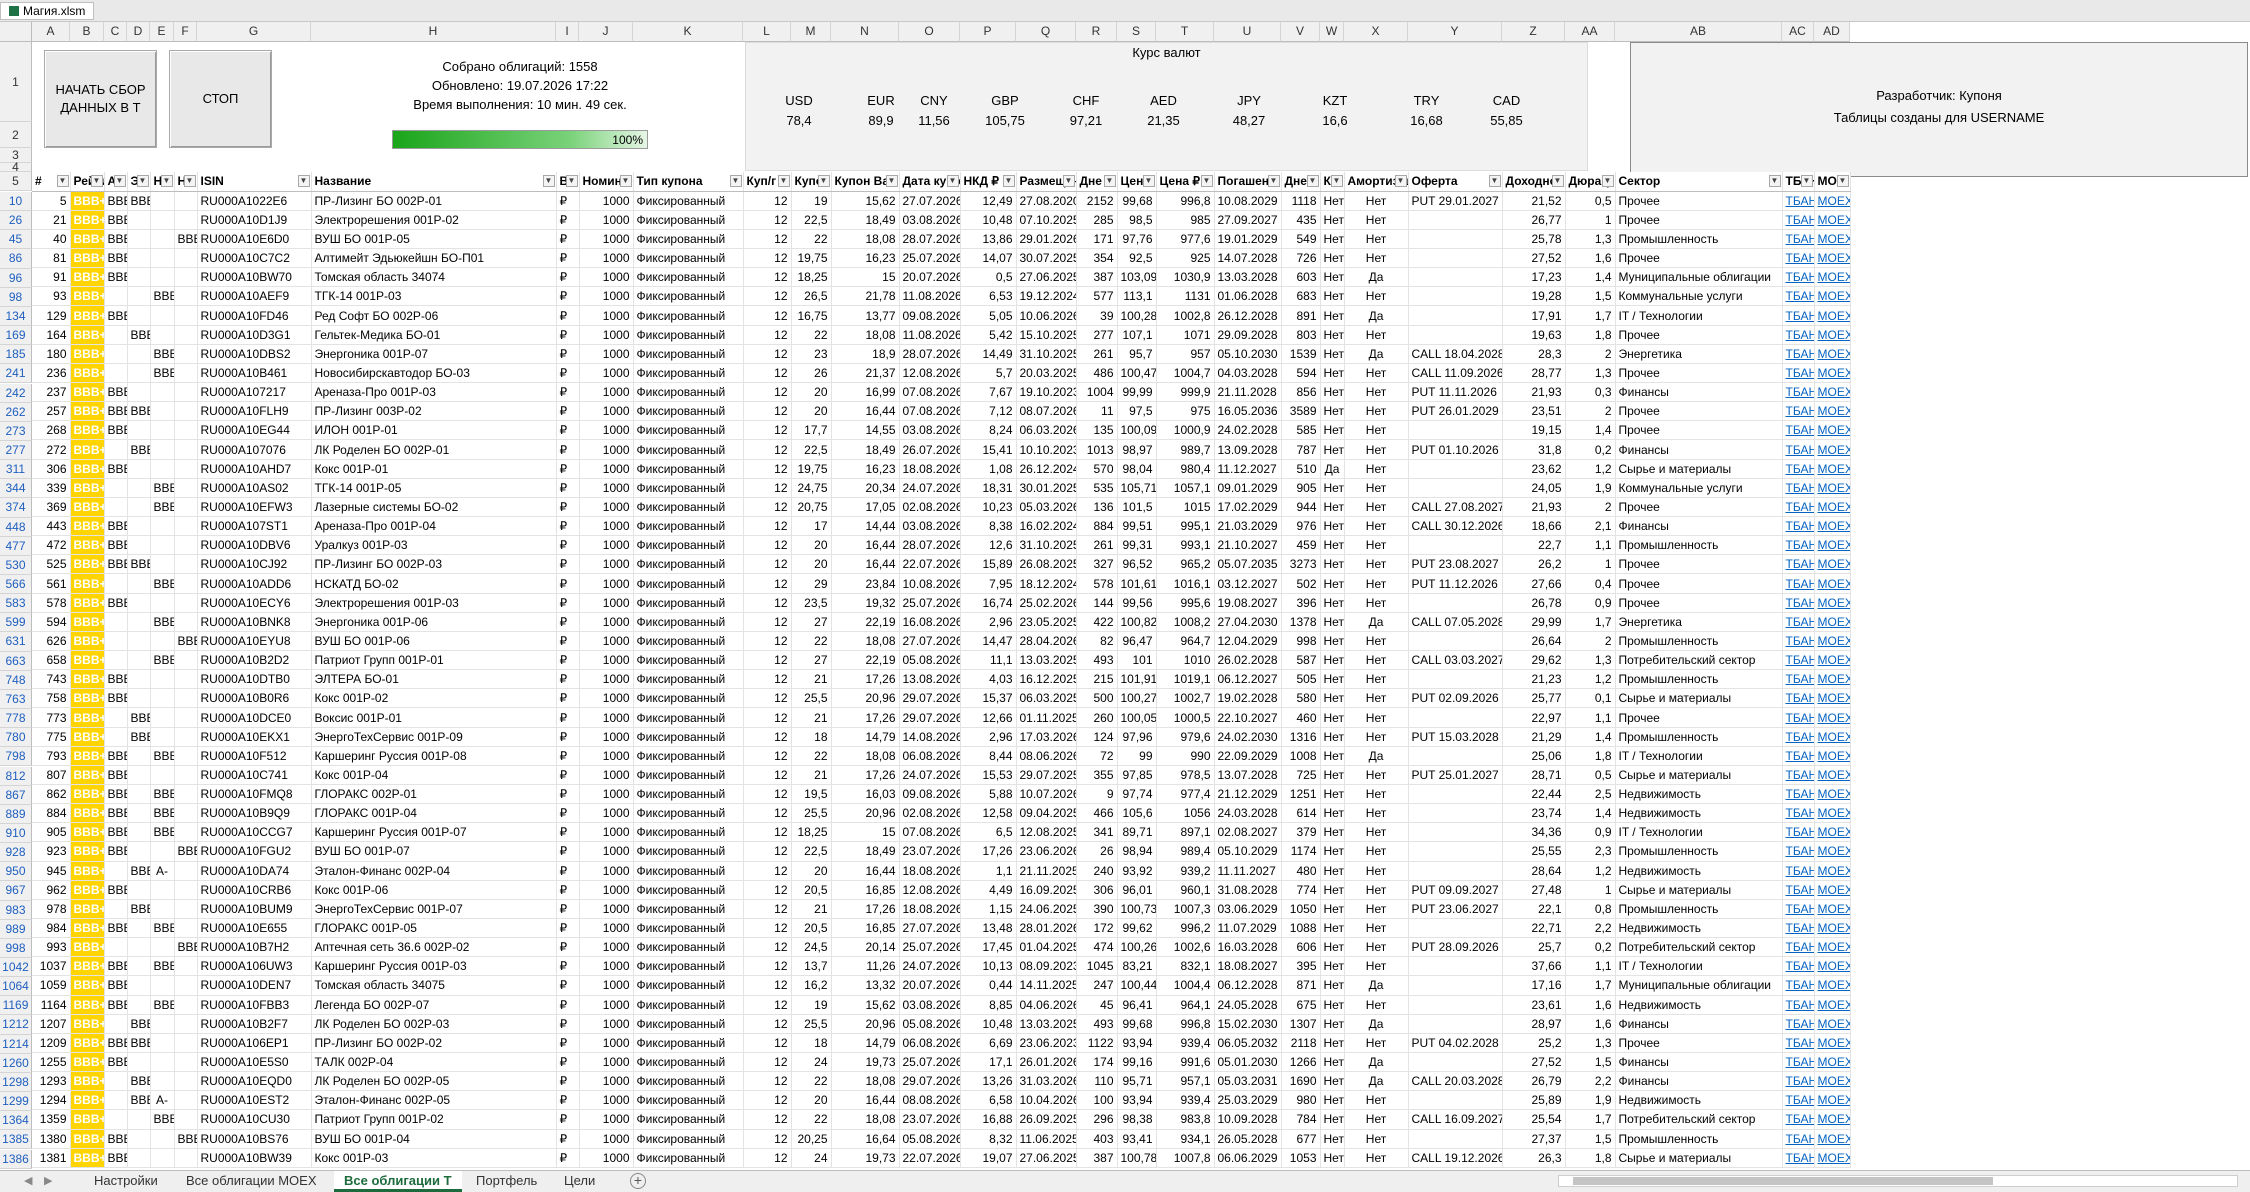 This screenshot has width=2250, height=1192. What do you see at coordinates (16, 948) in the screenshot?
I see `row-header: 998` at bounding box center [16, 948].